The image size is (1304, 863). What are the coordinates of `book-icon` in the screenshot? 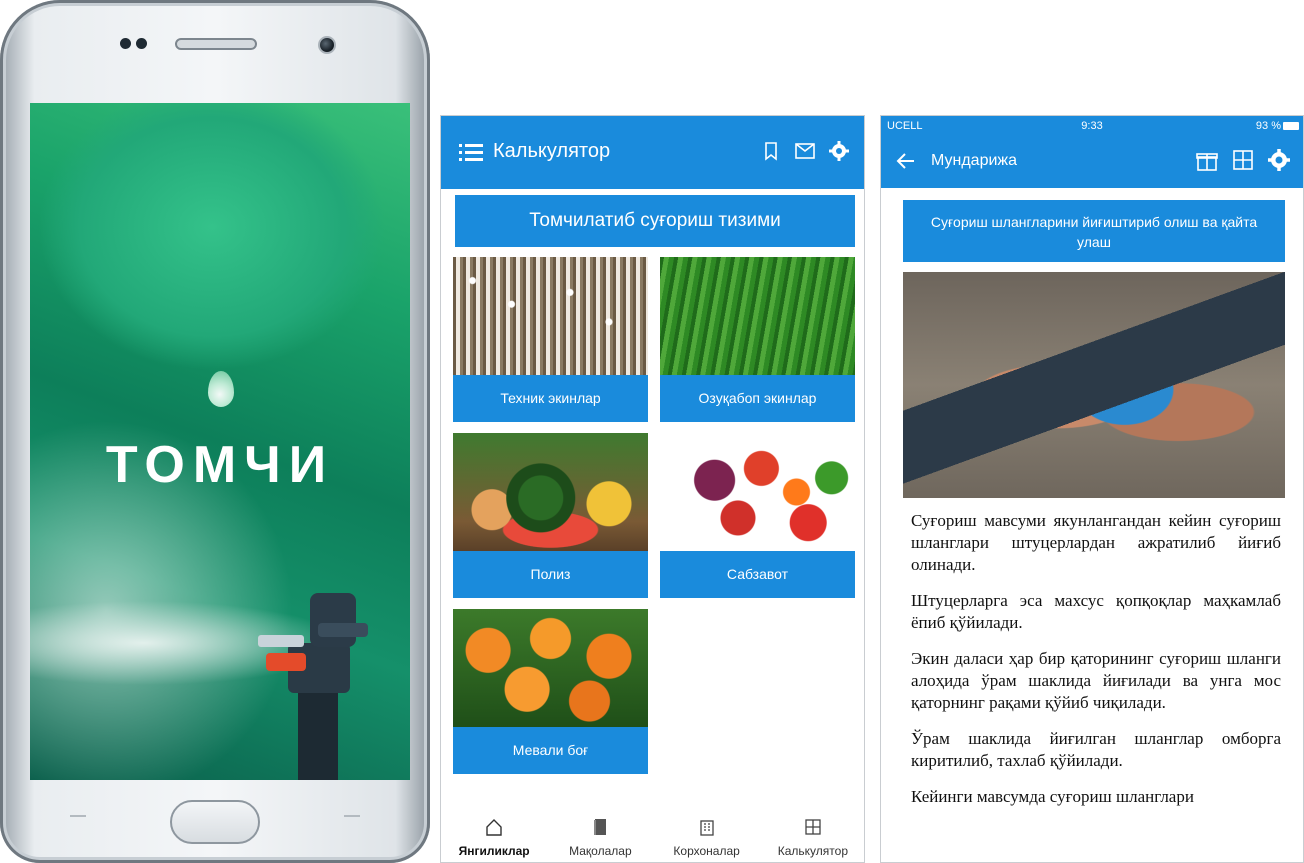 It's located at (600, 827).